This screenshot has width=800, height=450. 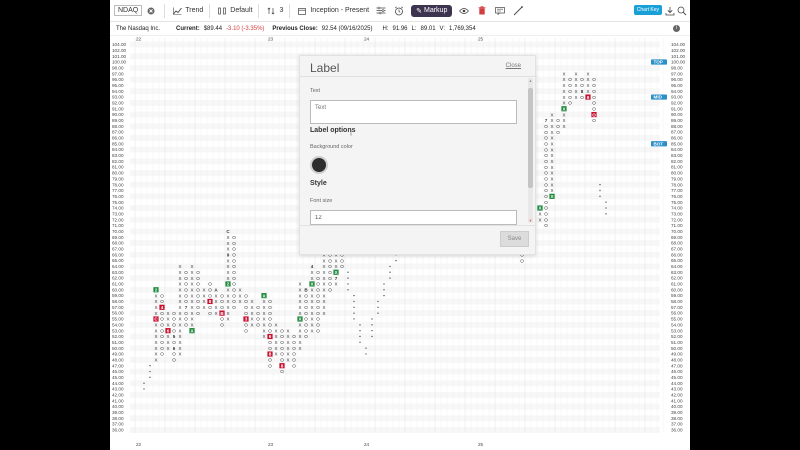 I want to click on range-button: Inception - Present, so click(x=332, y=11).